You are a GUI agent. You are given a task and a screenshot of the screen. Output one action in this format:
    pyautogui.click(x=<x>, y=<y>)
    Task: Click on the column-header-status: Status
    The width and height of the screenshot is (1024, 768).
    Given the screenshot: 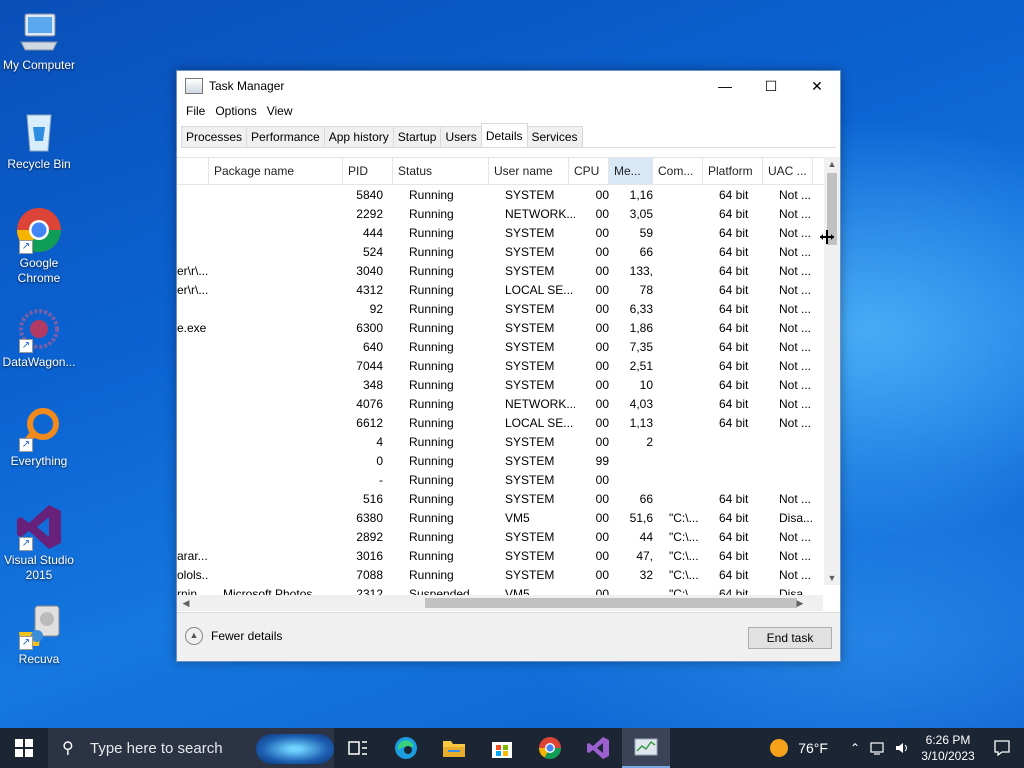 What is the action you would take?
    pyautogui.click(x=441, y=171)
    